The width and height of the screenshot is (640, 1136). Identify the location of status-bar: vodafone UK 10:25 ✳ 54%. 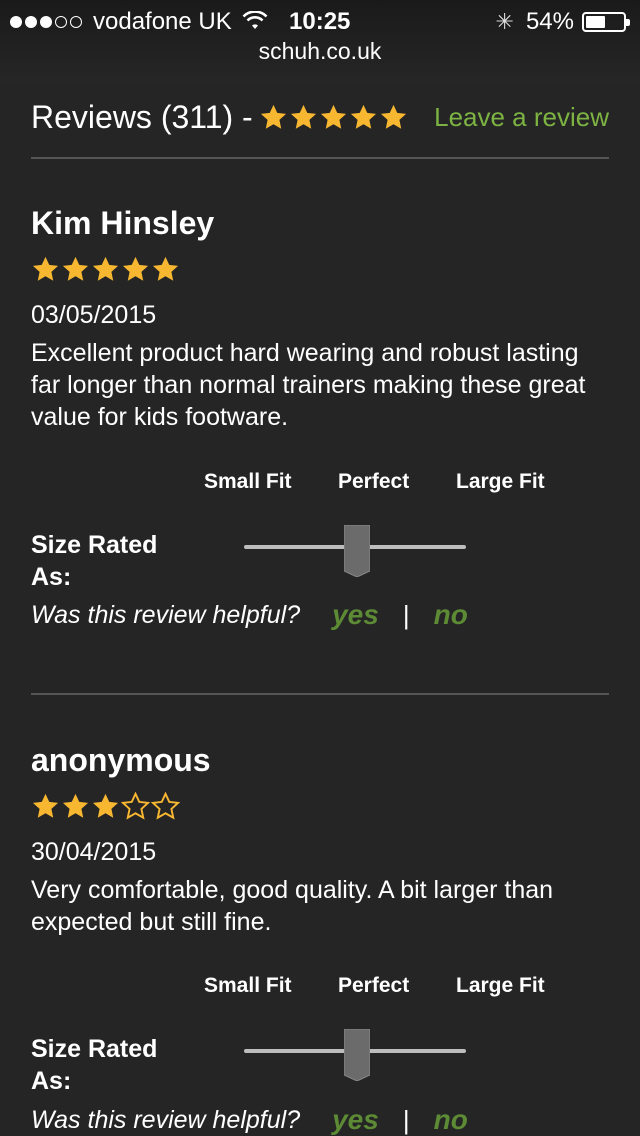
(320, 20).